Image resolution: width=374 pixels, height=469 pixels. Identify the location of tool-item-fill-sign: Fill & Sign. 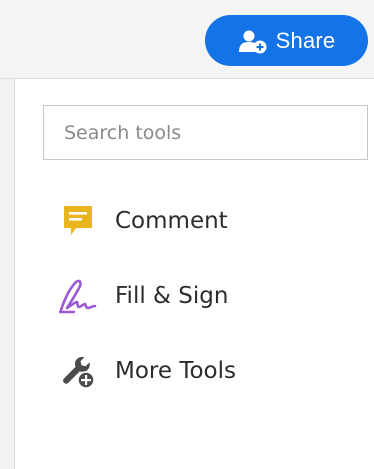
(143, 296).